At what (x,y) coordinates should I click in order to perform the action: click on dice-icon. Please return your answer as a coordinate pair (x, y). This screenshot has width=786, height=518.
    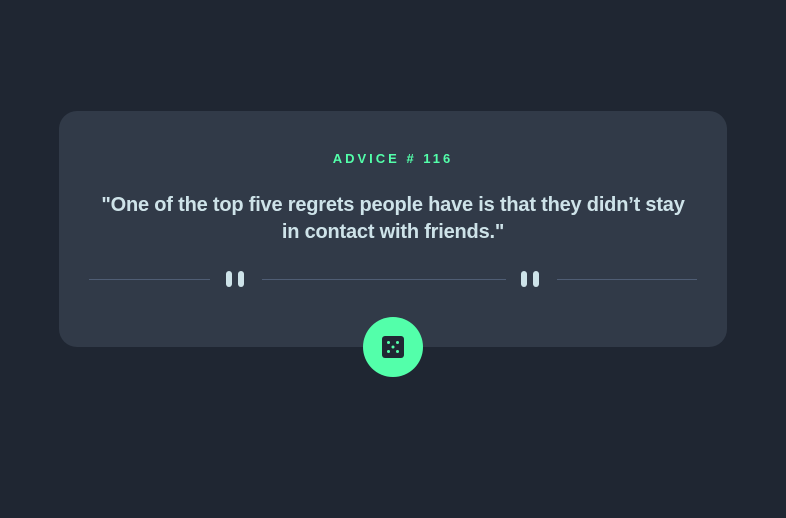
    Looking at the image, I should click on (393, 347).